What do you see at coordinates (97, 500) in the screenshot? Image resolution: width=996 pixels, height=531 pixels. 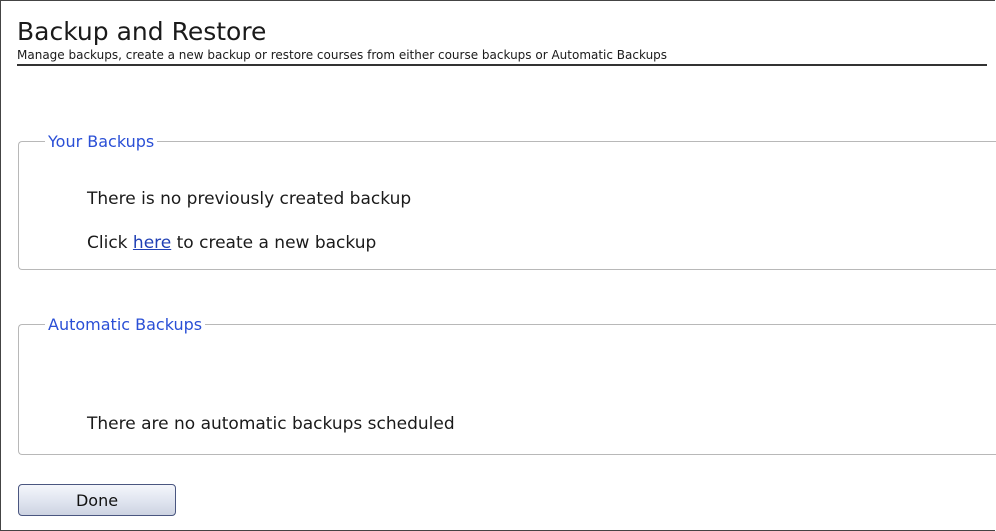 I see `done-button: Done` at bounding box center [97, 500].